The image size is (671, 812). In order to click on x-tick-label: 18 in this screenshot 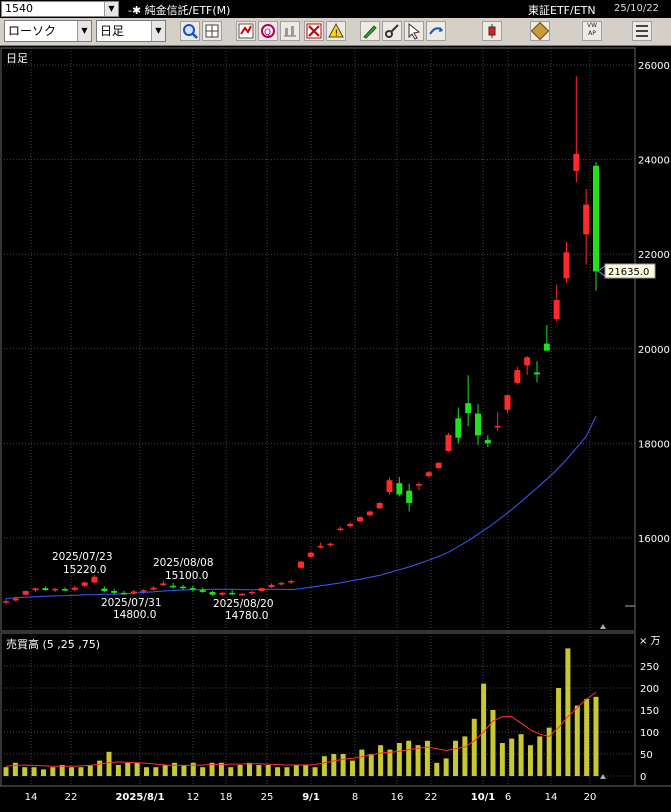, I will do `click(226, 797)`.